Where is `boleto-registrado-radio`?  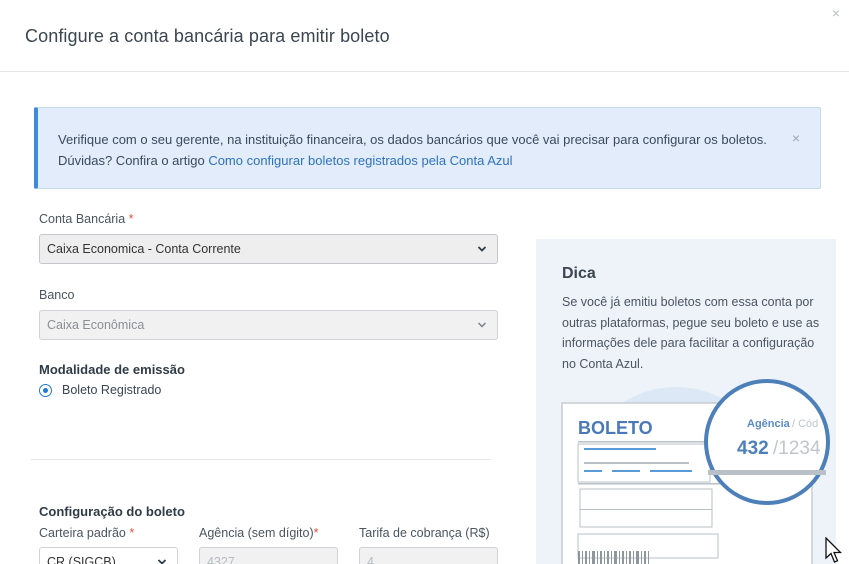
boleto-registrado-radio is located at coordinates (45, 390).